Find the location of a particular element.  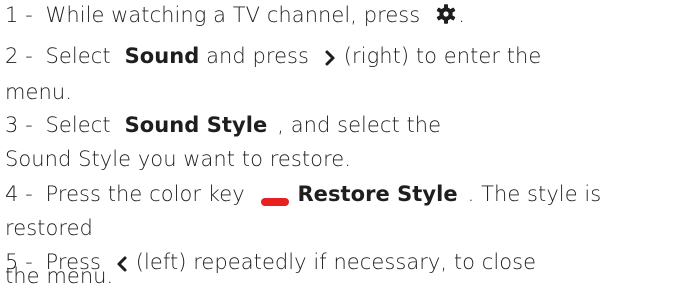

step-3-line-cont: Sound Style you want to restore. is located at coordinates (345, 159).